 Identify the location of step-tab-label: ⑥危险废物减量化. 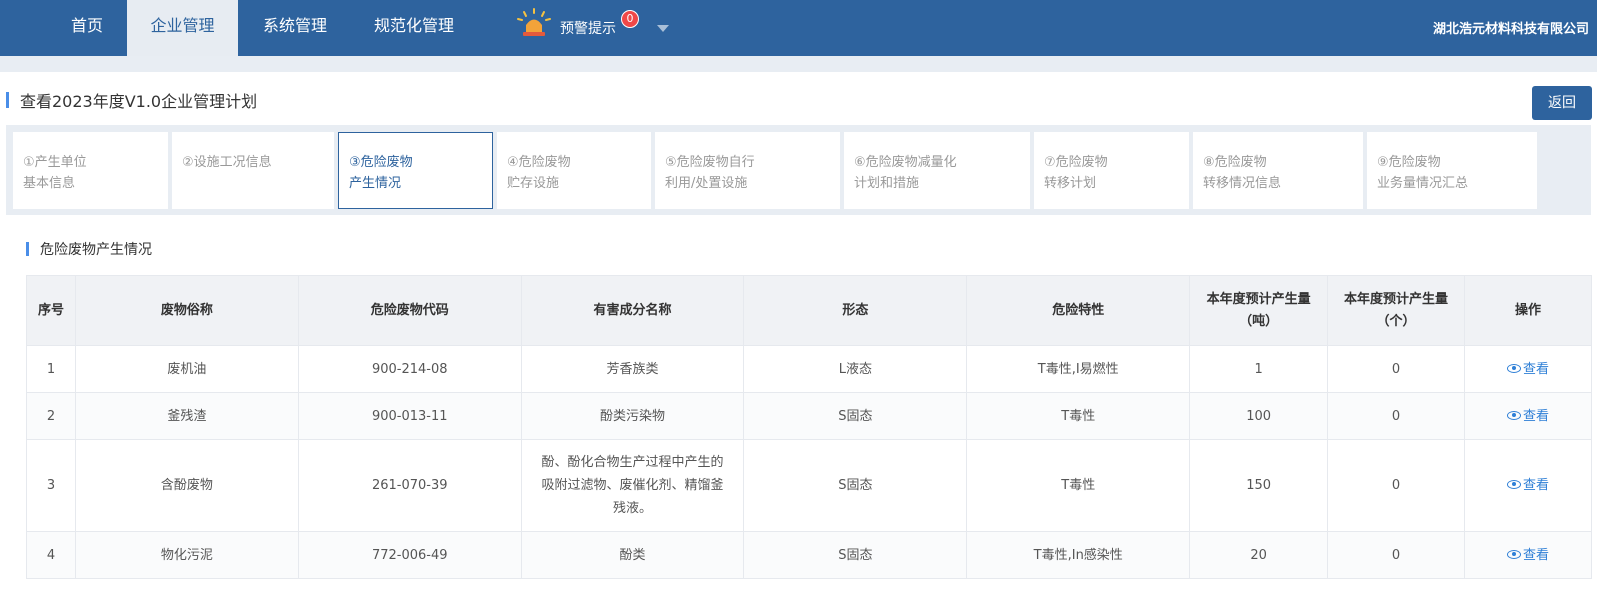
(905, 162).